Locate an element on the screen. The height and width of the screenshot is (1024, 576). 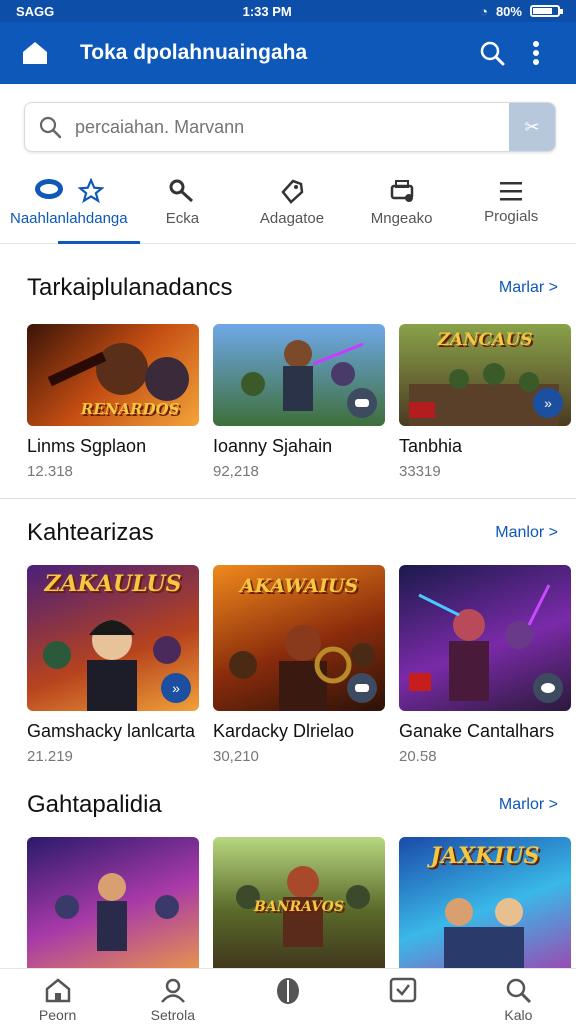
game-thumbnail: JAXKIUS is located at coordinates (485, 910).